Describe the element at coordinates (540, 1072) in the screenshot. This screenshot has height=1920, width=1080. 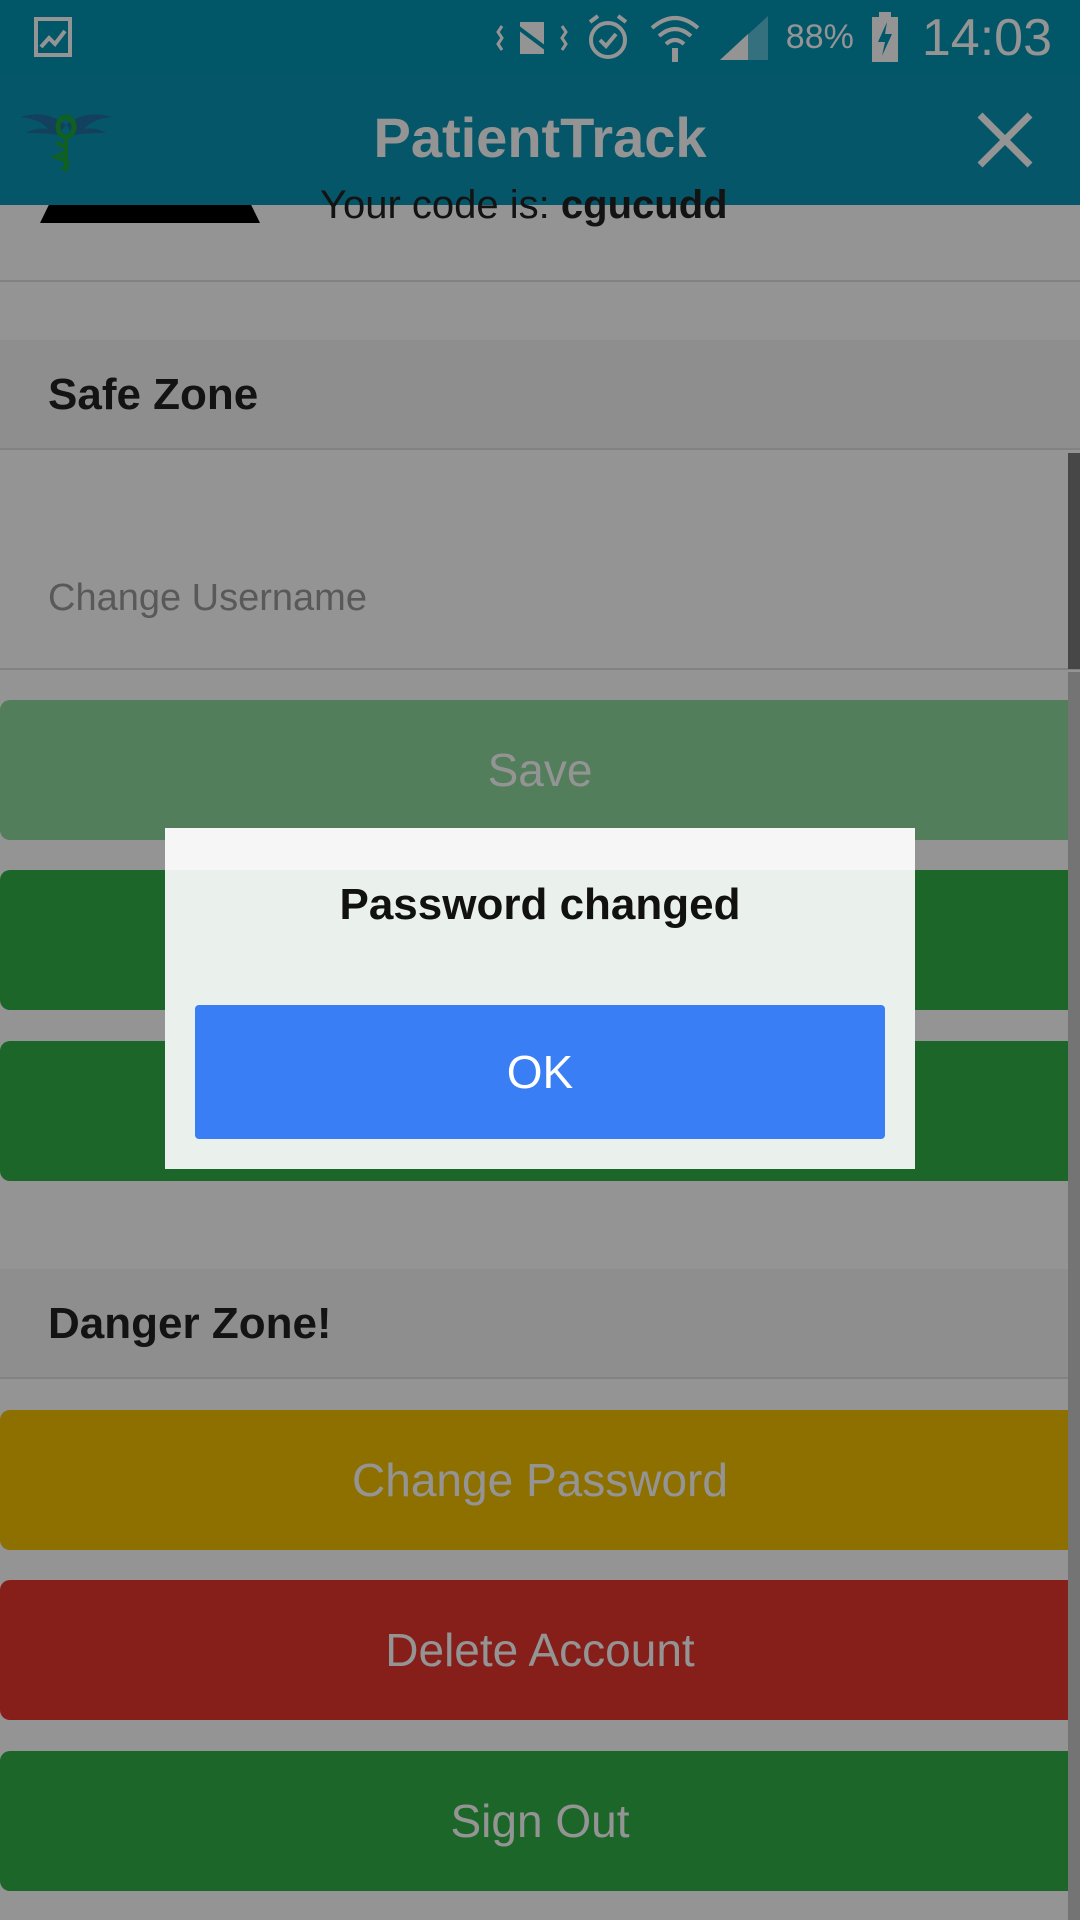
I see `ok-button: OK` at that location.